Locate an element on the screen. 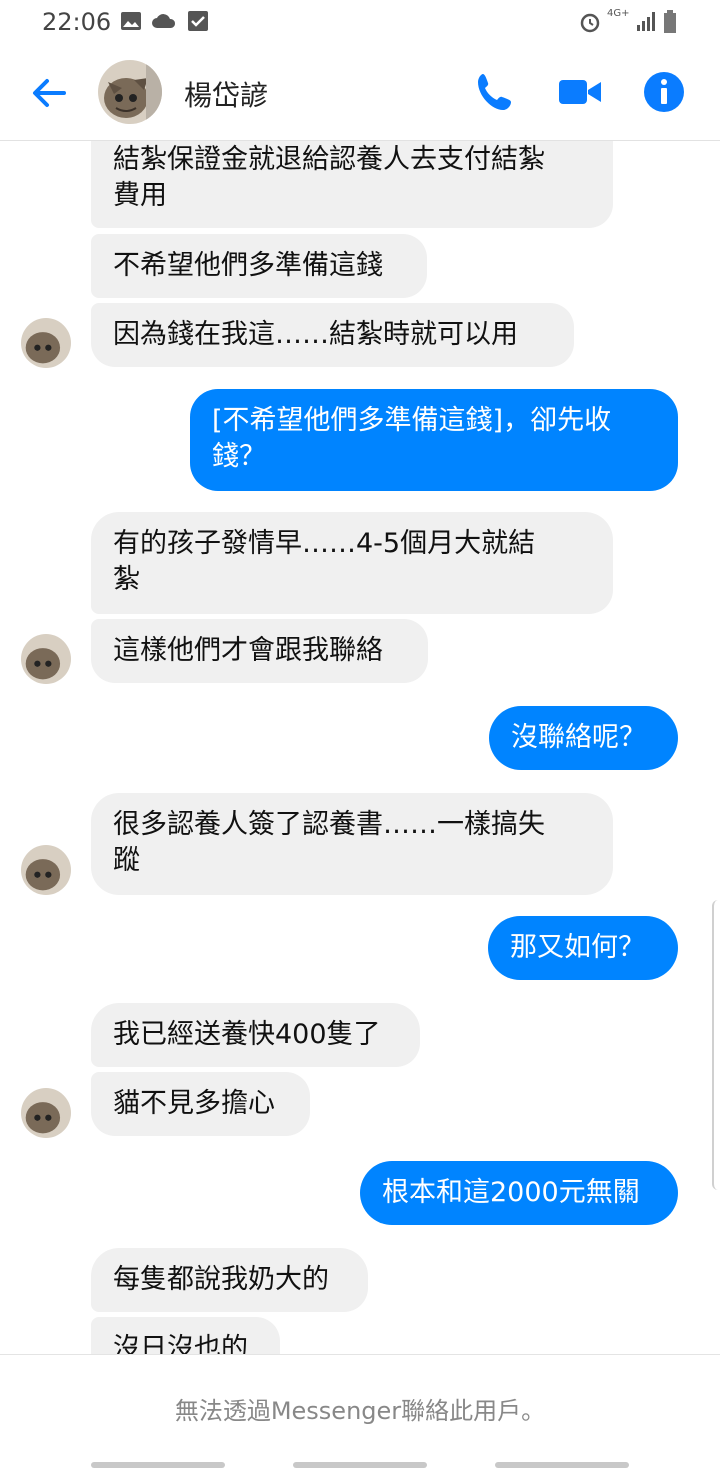 This screenshot has height=1481, width=720. message-bubble-outgoing: 根本和這2000元無關 is located at coordinates (519, 1193).